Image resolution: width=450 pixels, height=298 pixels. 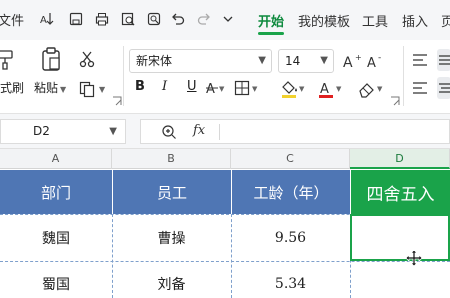 I want to click on paste-label: 粘贴, so click(x=46, y=88).